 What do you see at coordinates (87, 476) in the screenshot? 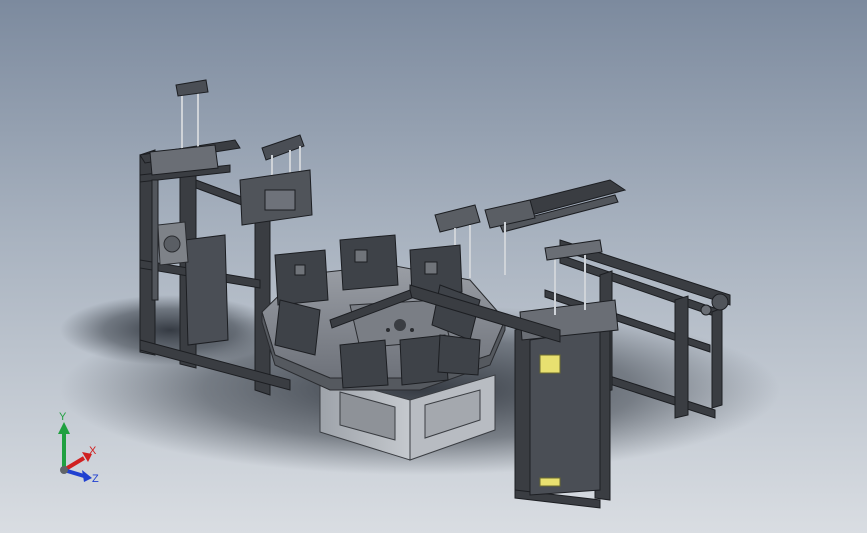
I see `z-axis-arrow` at bounding box center [87, 476].